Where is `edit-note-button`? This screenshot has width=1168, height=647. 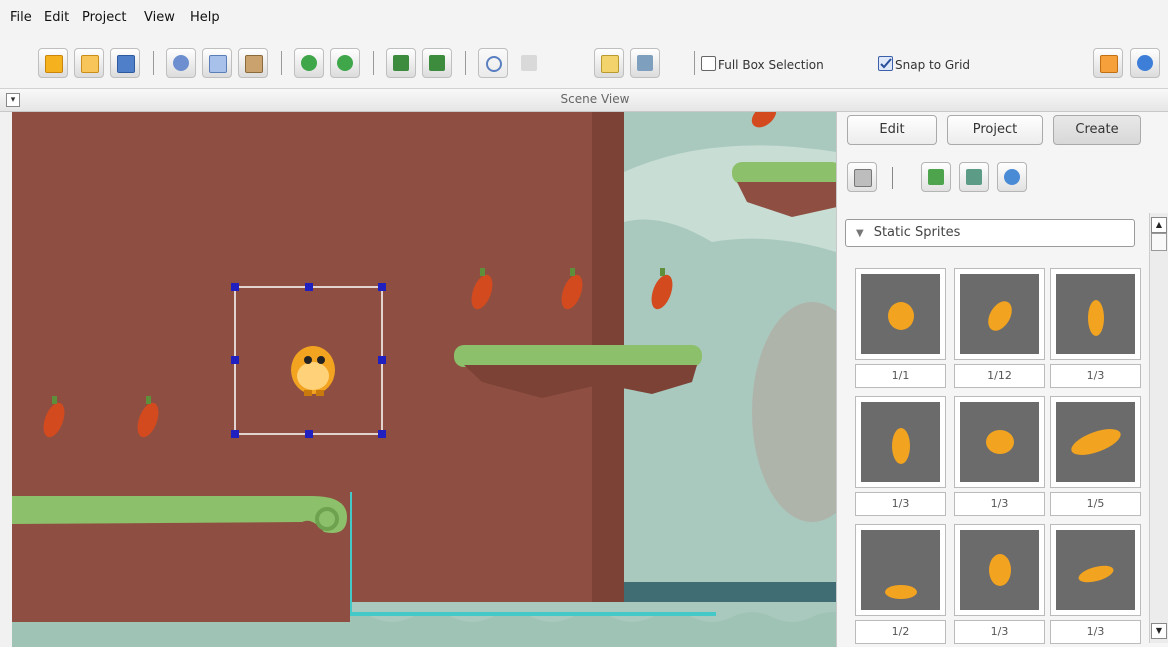 edit-note-button is located at coordinates (609, 63).